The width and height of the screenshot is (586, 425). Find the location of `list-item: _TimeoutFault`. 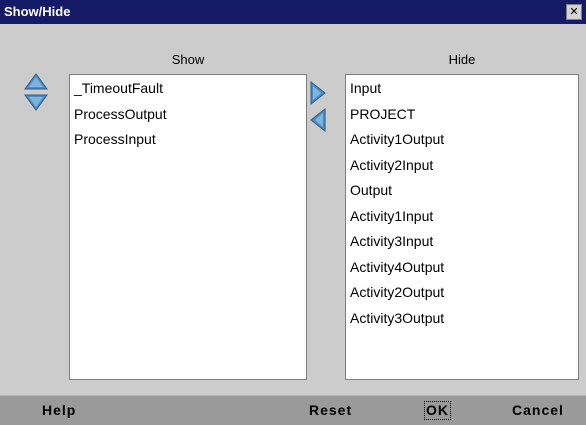

list-item: _TimeoutFault is located at coordinates (190, 90).